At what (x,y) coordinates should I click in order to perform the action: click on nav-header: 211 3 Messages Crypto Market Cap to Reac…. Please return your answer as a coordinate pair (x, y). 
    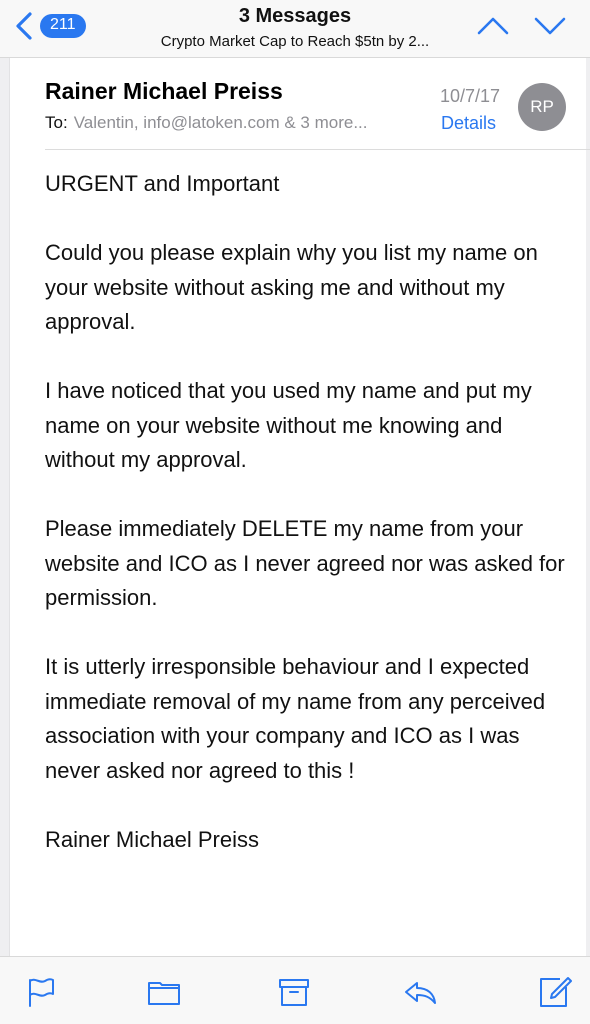
    Looking at the image, I should click on (295, 29).